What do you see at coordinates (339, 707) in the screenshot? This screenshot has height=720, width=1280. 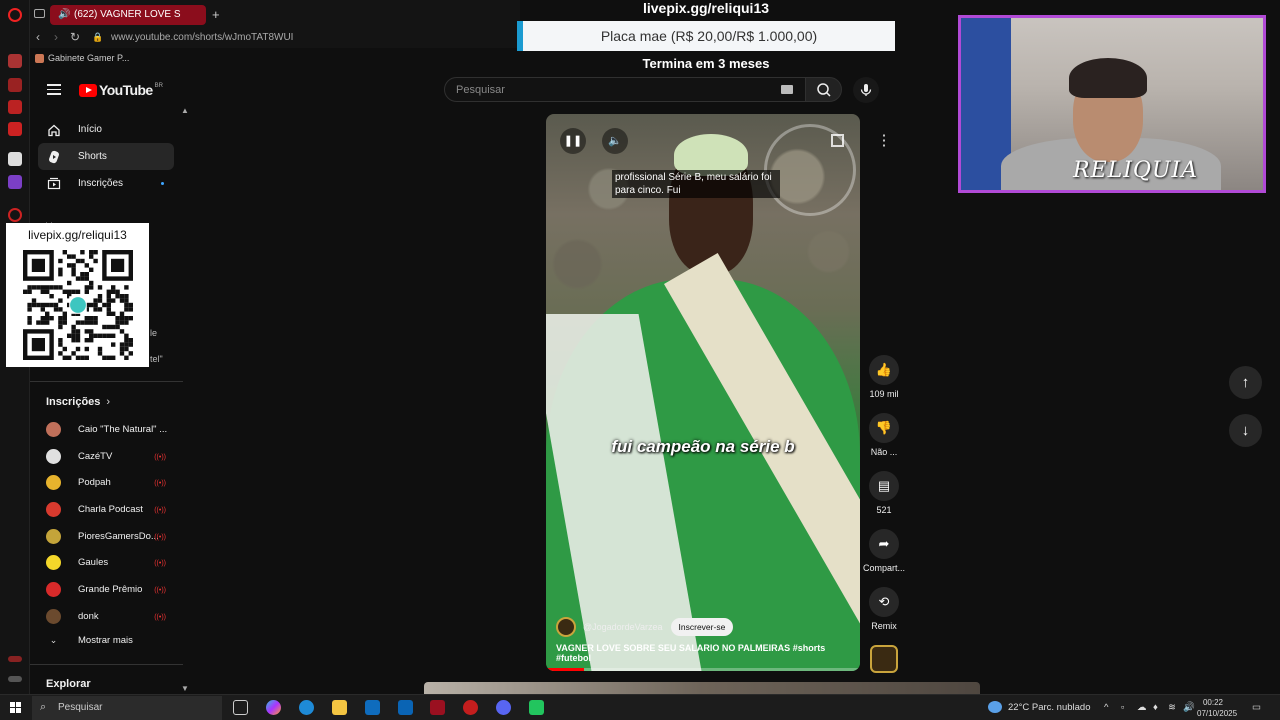 I see `file-explorer-icon` at bounding box center [339, 707].